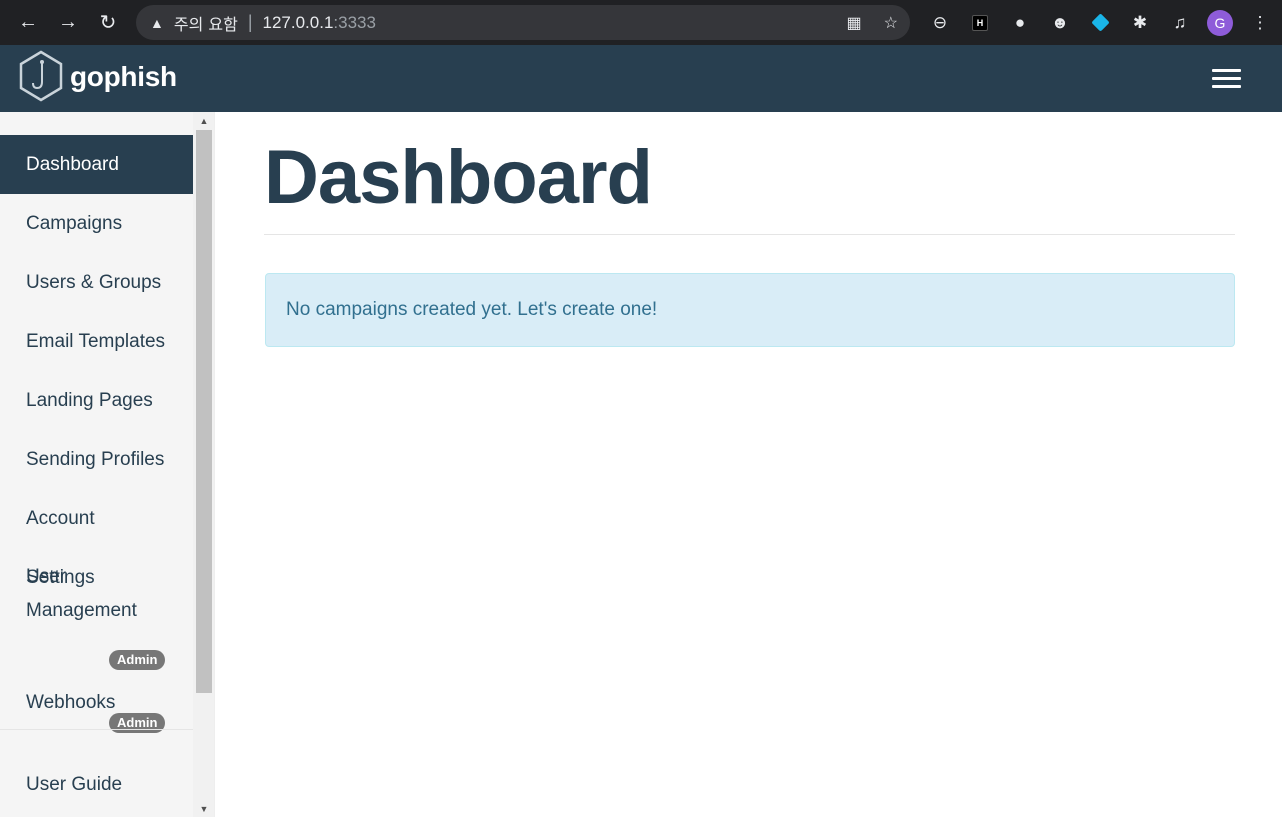  What do you see at coordinates (298, 22) in the screenshot?
I see `url-host: 127.0.0.1` at bounding box center [298, 22].